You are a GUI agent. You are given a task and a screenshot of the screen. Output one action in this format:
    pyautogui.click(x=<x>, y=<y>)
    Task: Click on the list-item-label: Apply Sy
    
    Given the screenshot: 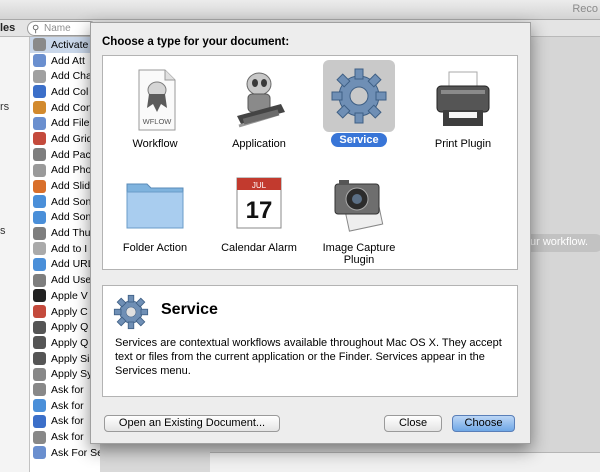 What is the action you would take?
    pyautogui.click(x=72, y=374)
    